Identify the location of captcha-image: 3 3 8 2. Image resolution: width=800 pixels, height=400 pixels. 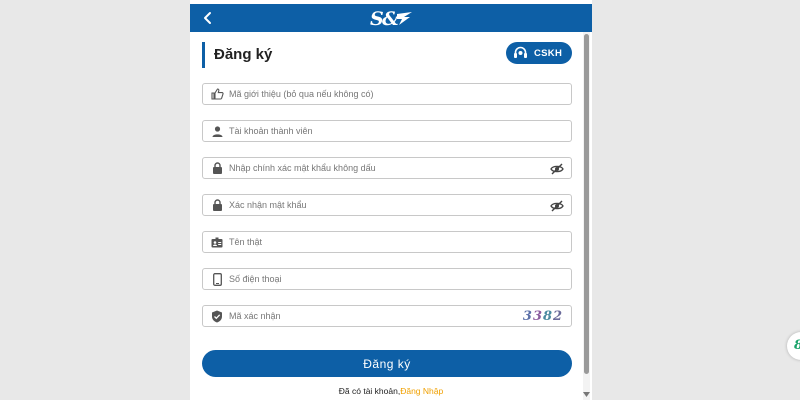
(543, 316).